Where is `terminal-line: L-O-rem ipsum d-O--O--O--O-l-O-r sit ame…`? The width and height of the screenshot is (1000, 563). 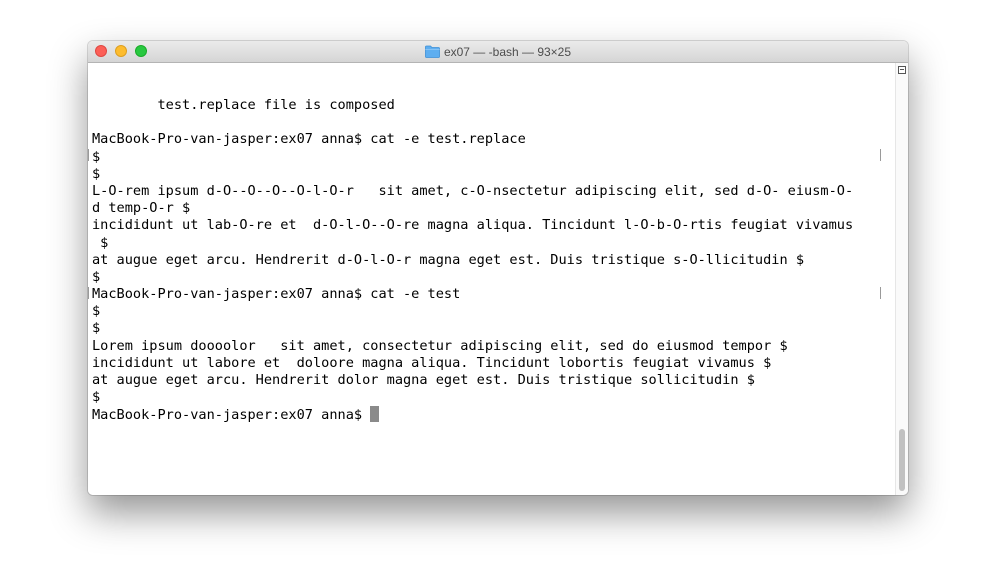 terminal-line: L-O-rem ipsum d-O--O--O--O-l-O-r sit ame… is located at coordinates (473, 190).